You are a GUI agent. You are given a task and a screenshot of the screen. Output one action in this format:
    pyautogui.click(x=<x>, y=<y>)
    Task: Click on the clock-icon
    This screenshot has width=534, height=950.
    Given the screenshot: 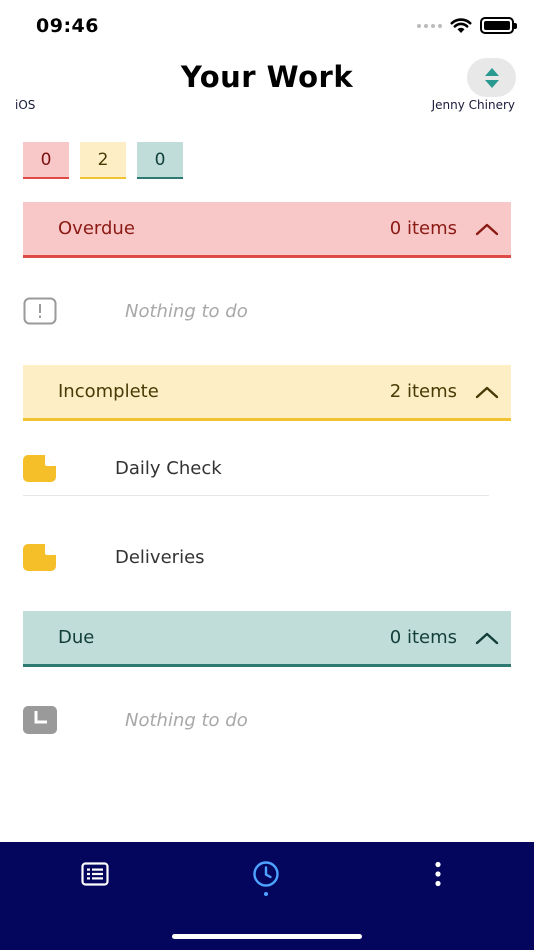 What is the action you would take?
    pyautogui.click(x=266, y=874)
    